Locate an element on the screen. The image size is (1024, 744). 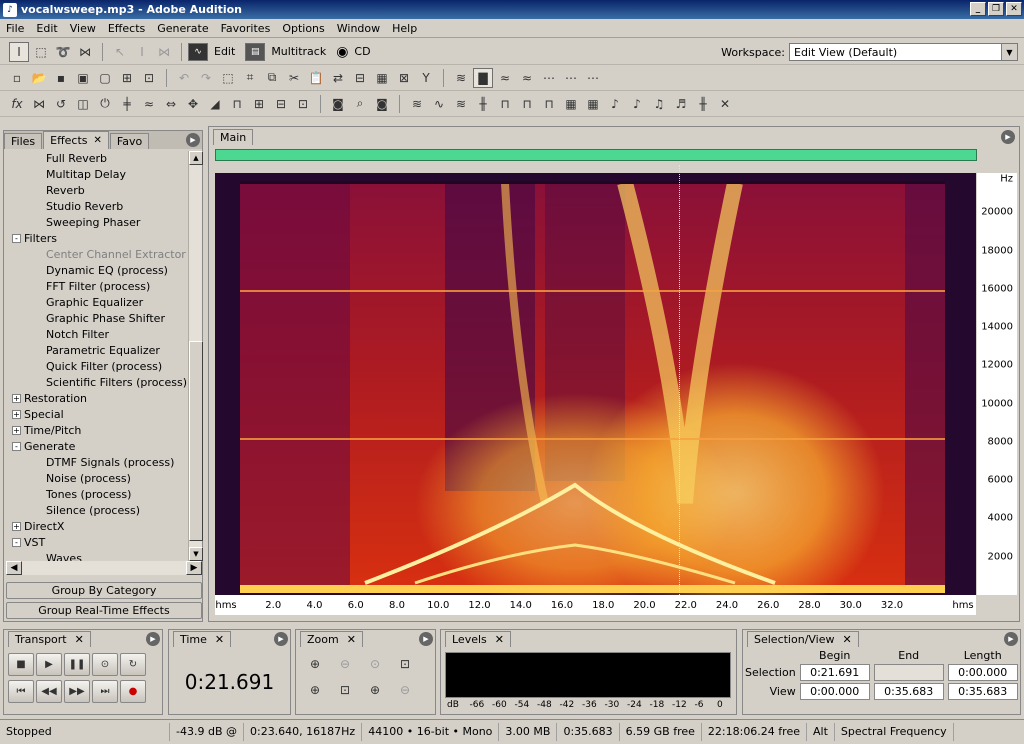
select-all-icon: ⬚ is located at coordinates (228, 78).